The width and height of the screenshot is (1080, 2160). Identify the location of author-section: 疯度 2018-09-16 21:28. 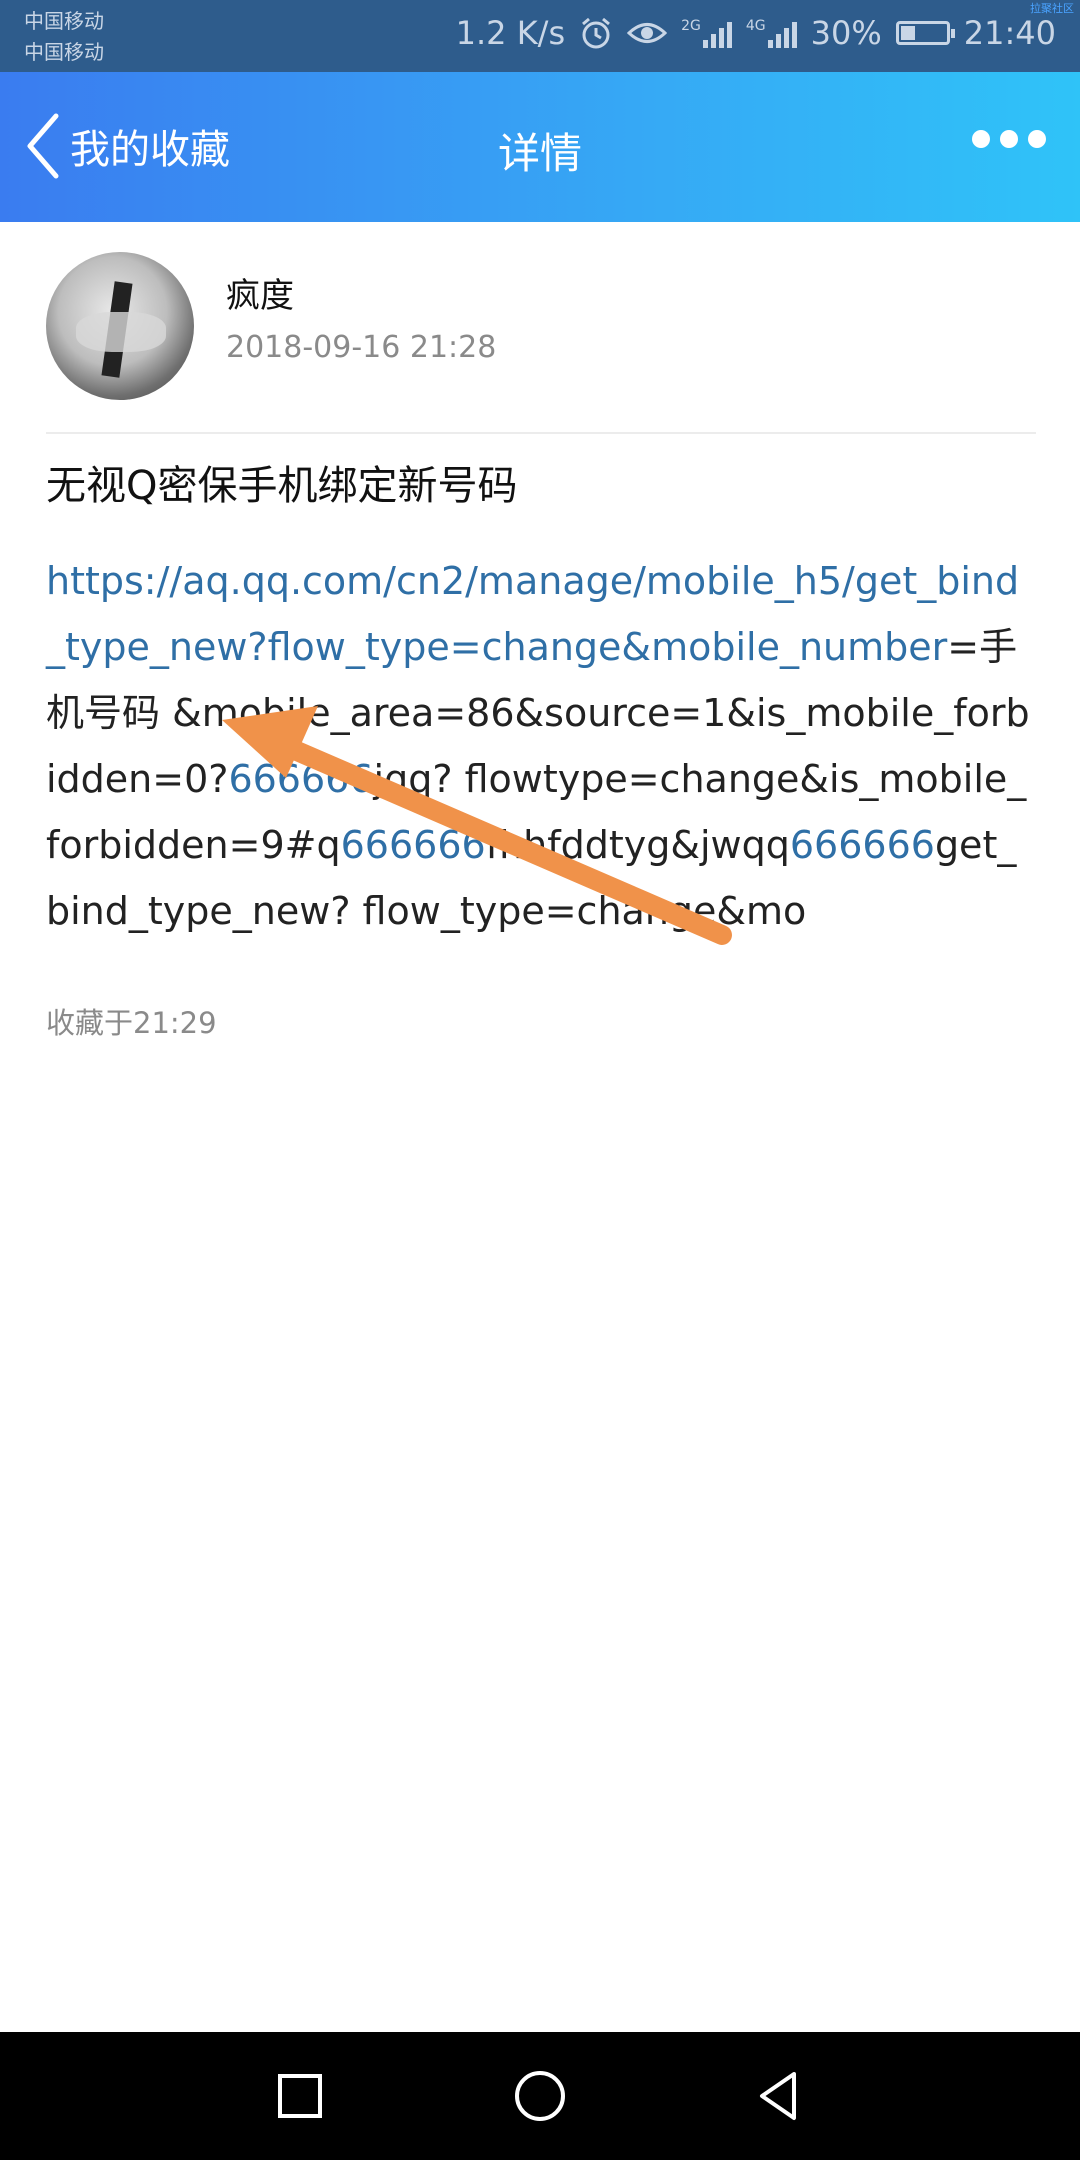
(541, 327).